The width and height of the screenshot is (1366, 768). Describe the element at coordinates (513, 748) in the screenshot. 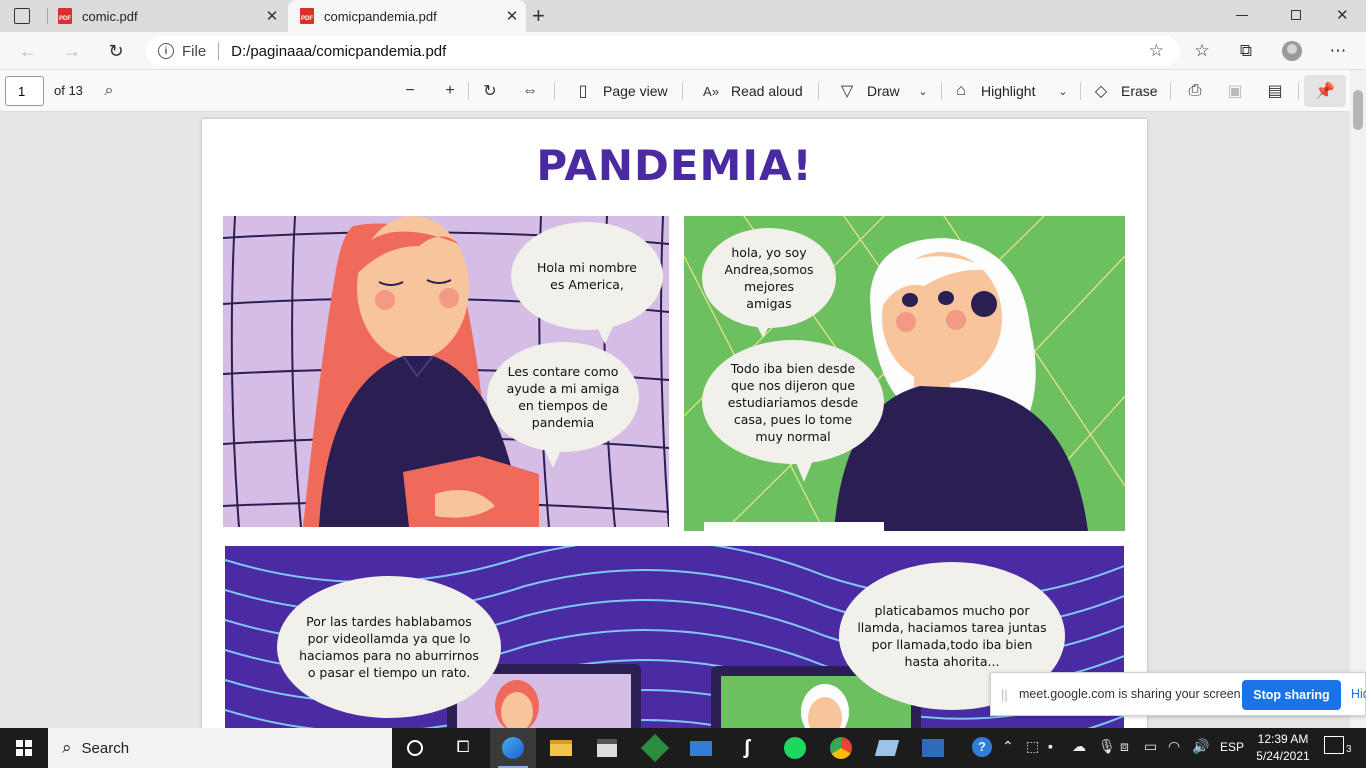

I see `edge-app-icon` at that location.